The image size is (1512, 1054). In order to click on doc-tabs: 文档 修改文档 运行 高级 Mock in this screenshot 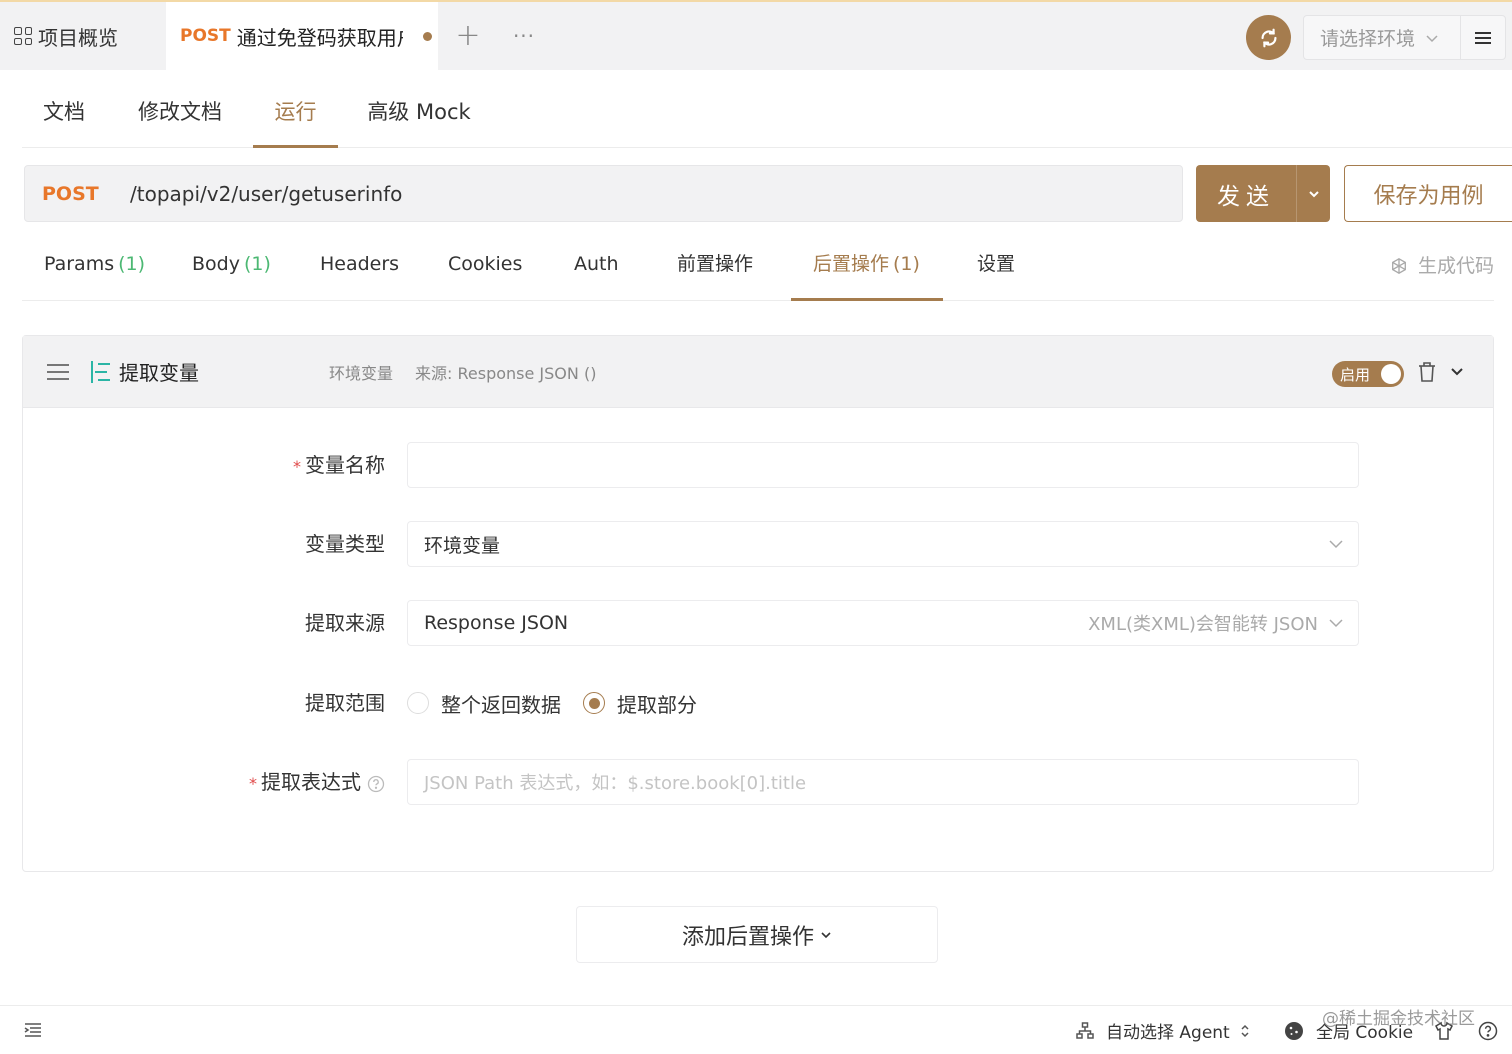, I will do `click(767, 112)`.